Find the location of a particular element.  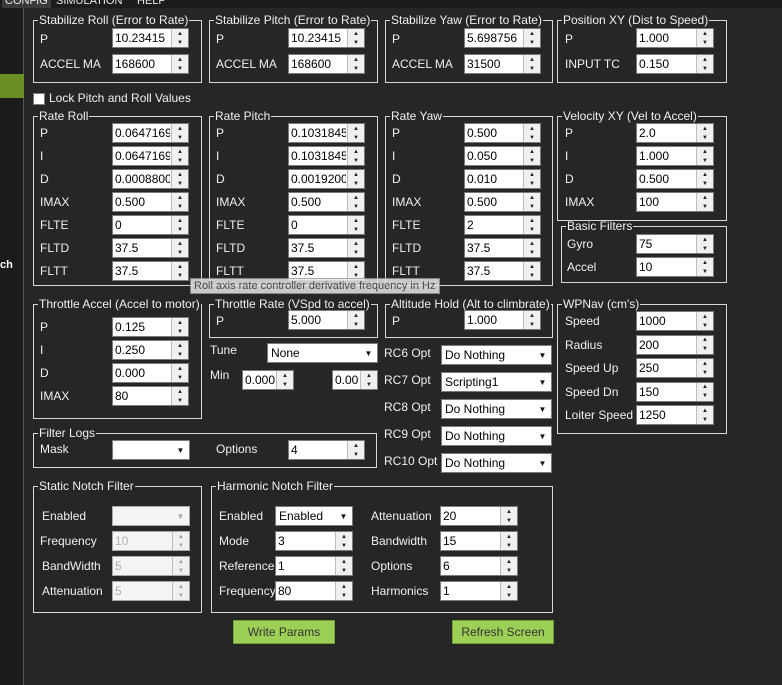

pos-xy-input-tc-input: 0.150 ▲ ▼ is located at coordinates (675, 64).